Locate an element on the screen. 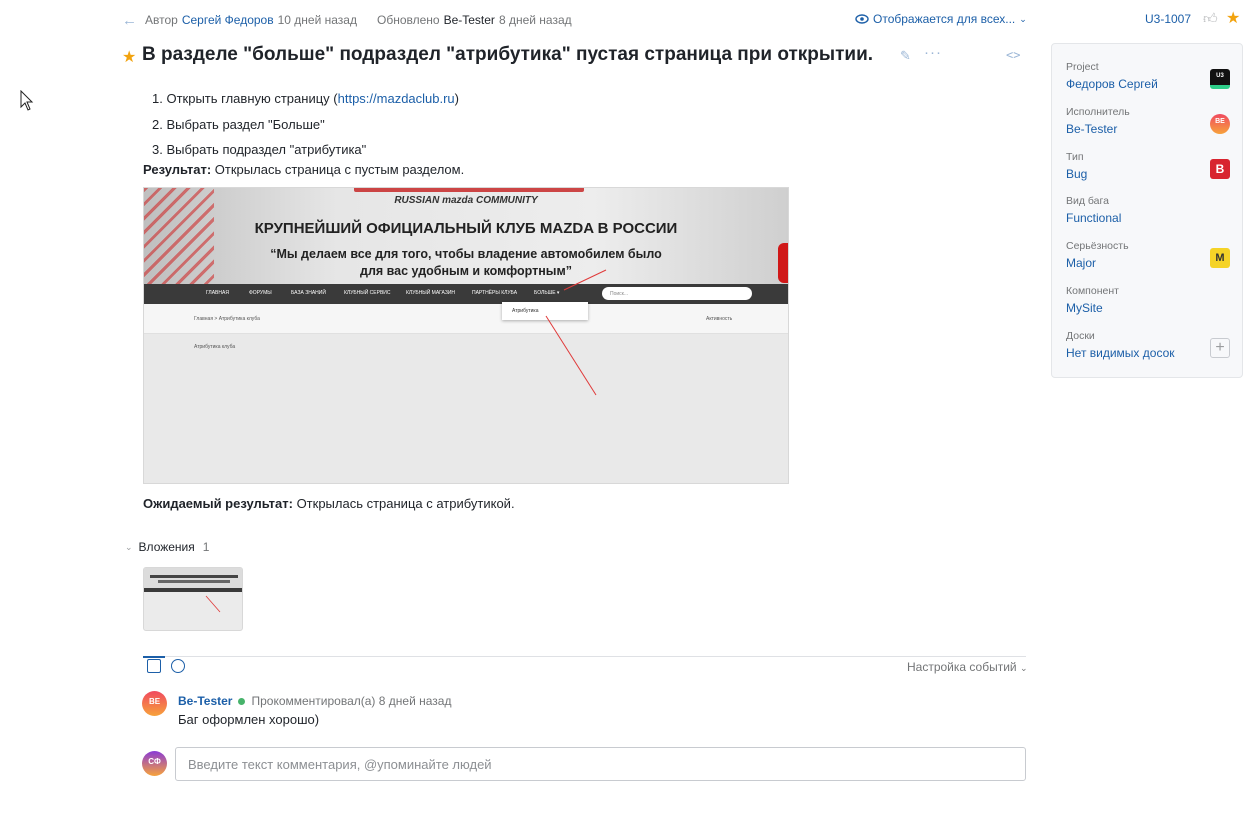  result-label: Результат: is located at coordinates (177, 169).